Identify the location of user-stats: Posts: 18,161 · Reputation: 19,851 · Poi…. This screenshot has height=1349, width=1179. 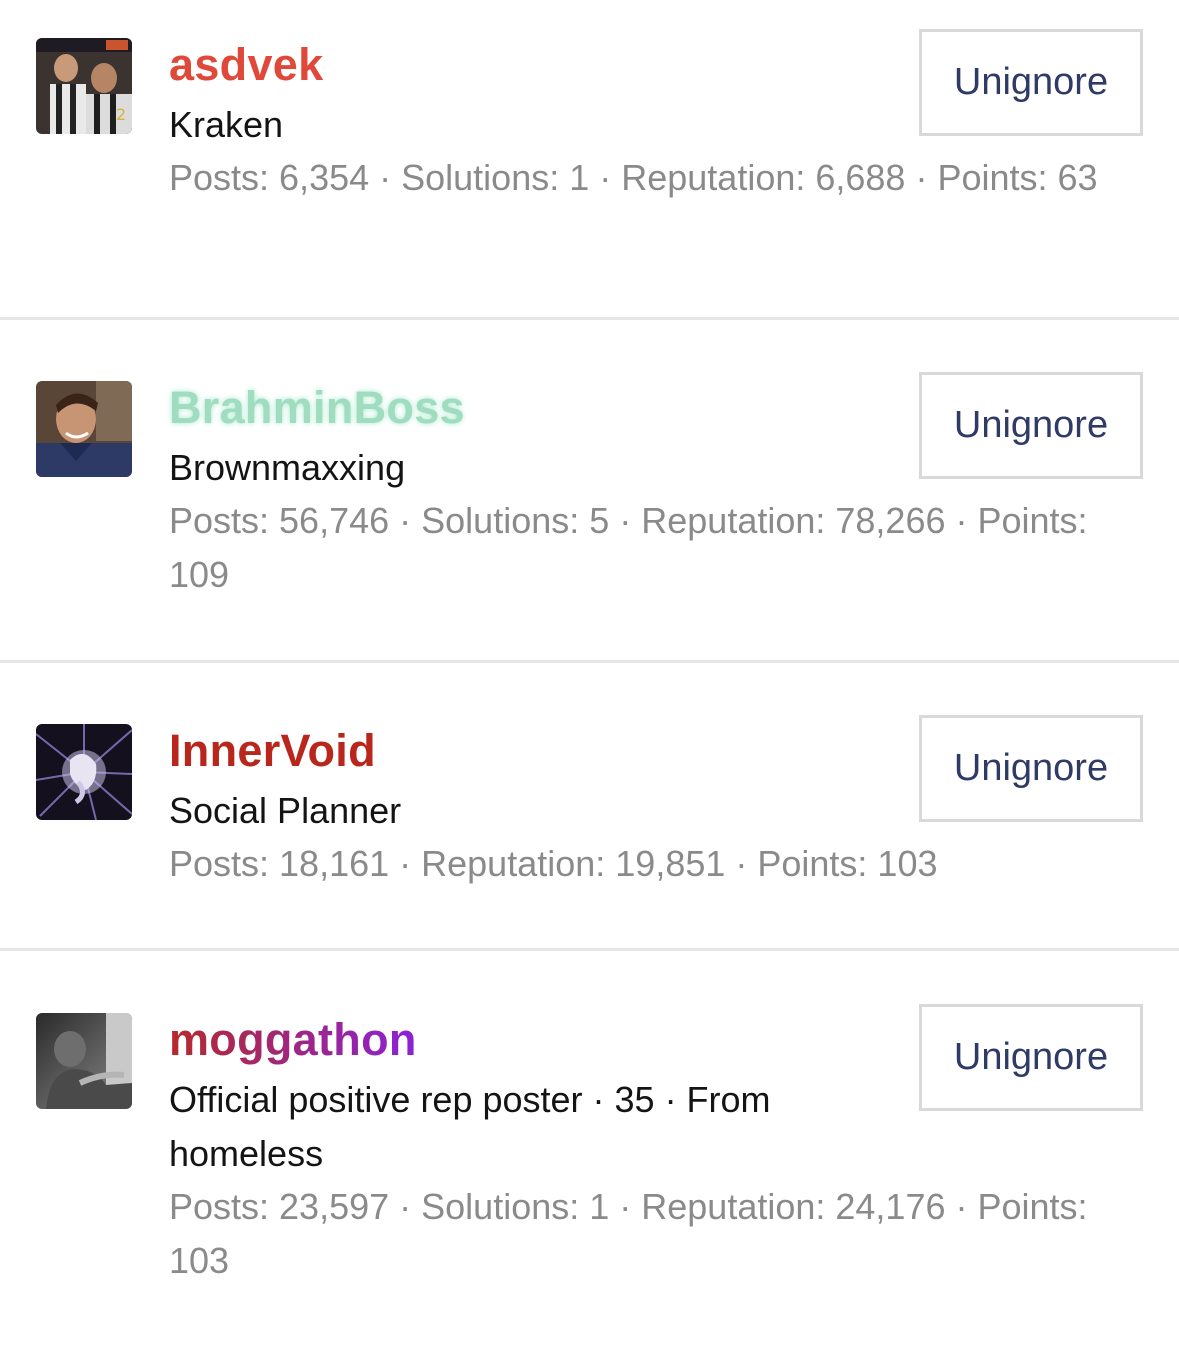
(553, 863).